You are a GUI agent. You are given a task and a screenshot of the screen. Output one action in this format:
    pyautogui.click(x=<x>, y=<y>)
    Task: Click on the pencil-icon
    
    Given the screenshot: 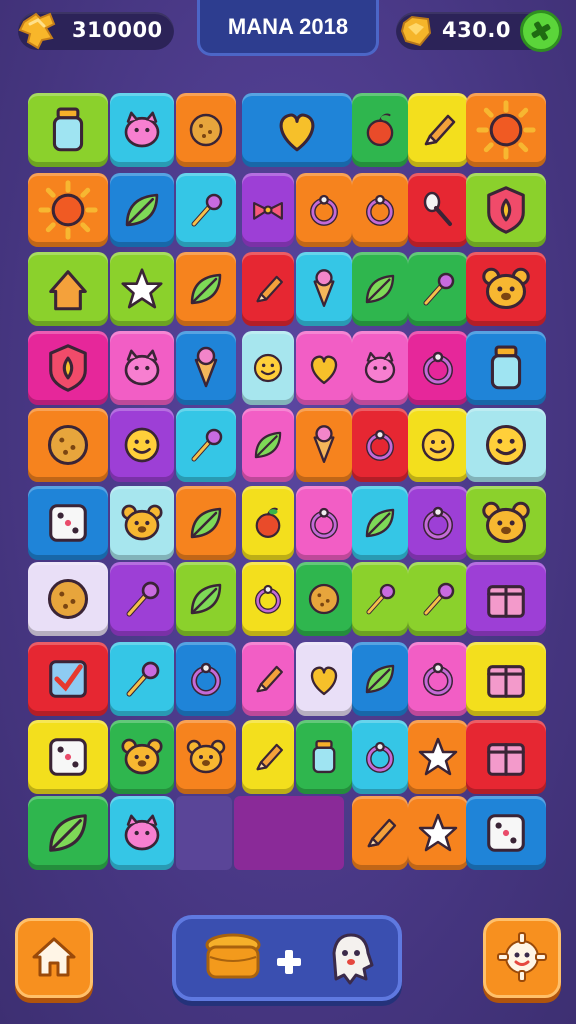 What is the action you would take?
    pyautogui.click(x=382, y=833)
    